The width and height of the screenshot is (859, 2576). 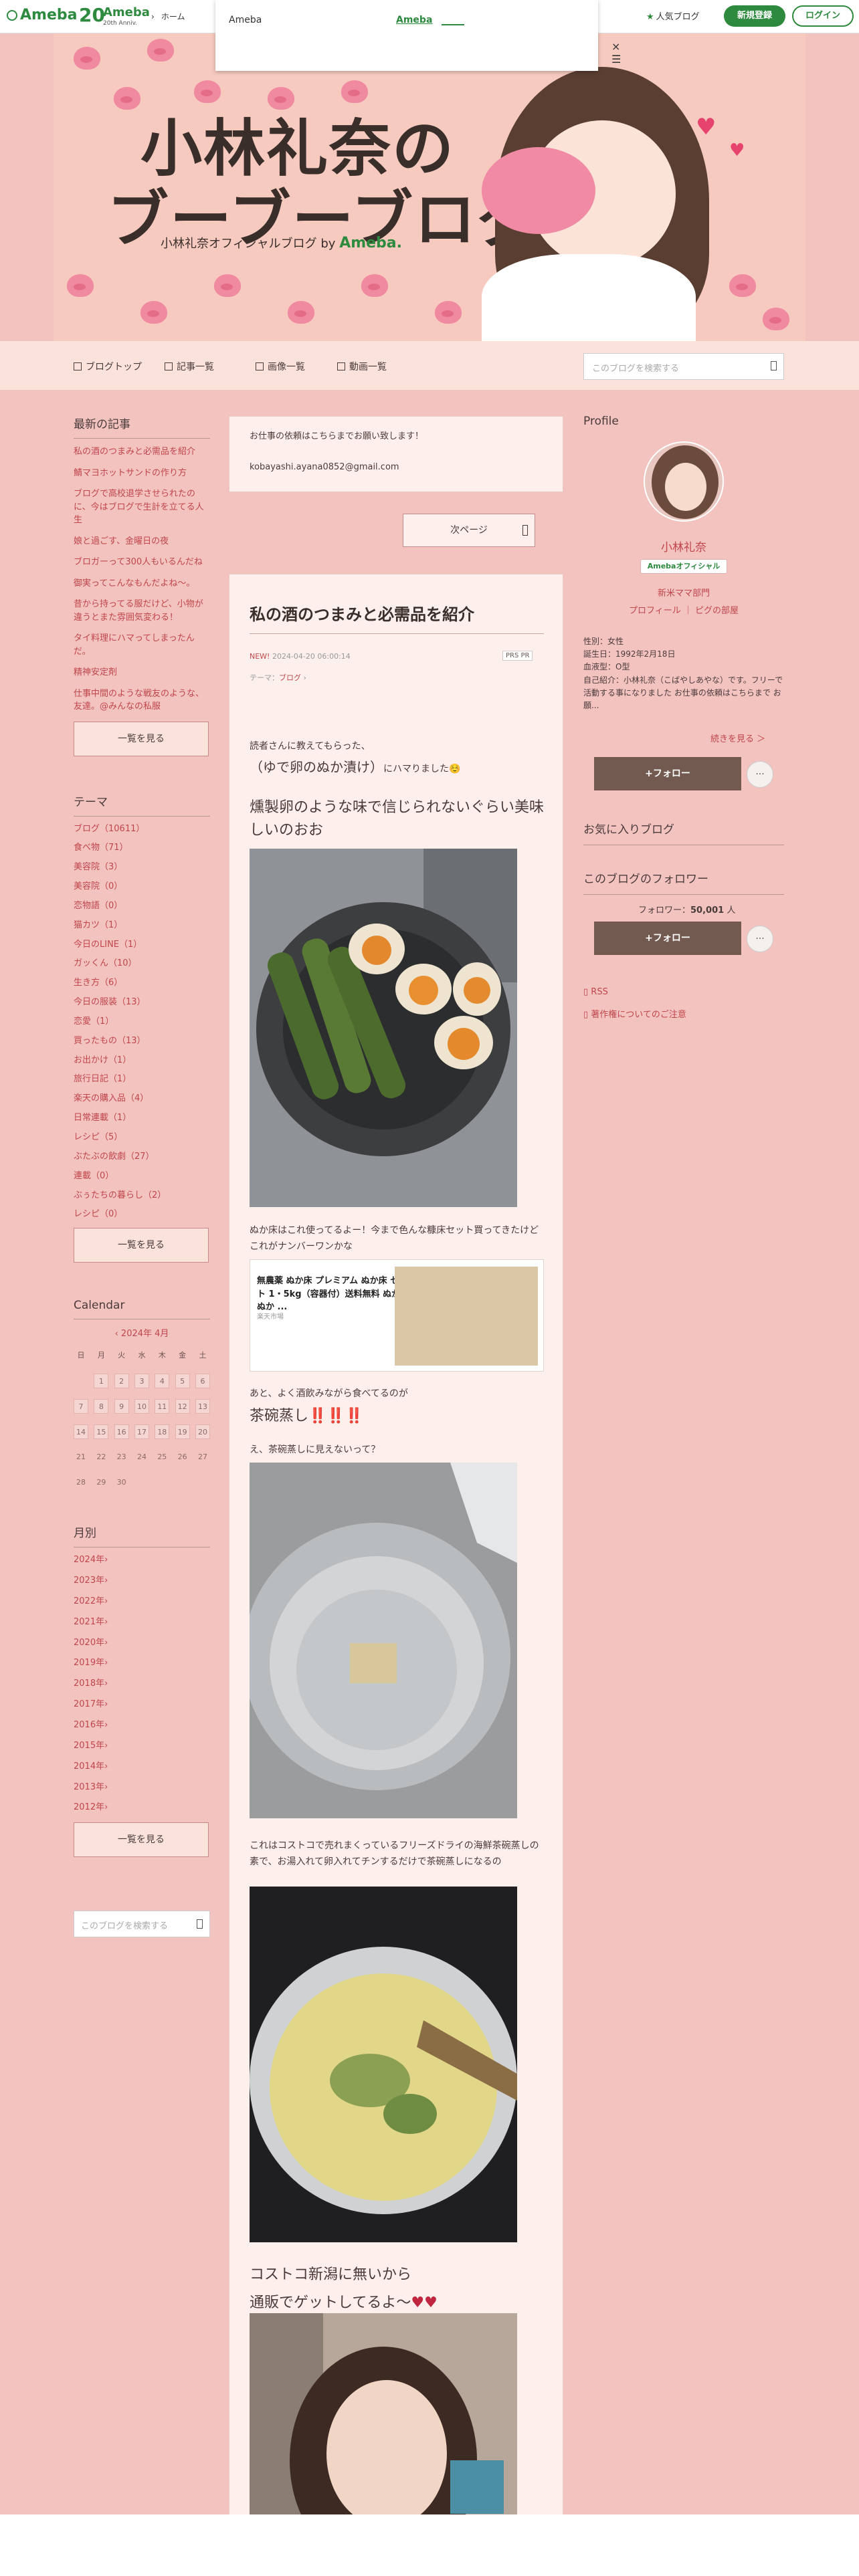 What do you see at coordinates (142, 1041) in the screenshot?
I see `theme-link: 買ったもの（13）` at bounding box center [142, 1041].